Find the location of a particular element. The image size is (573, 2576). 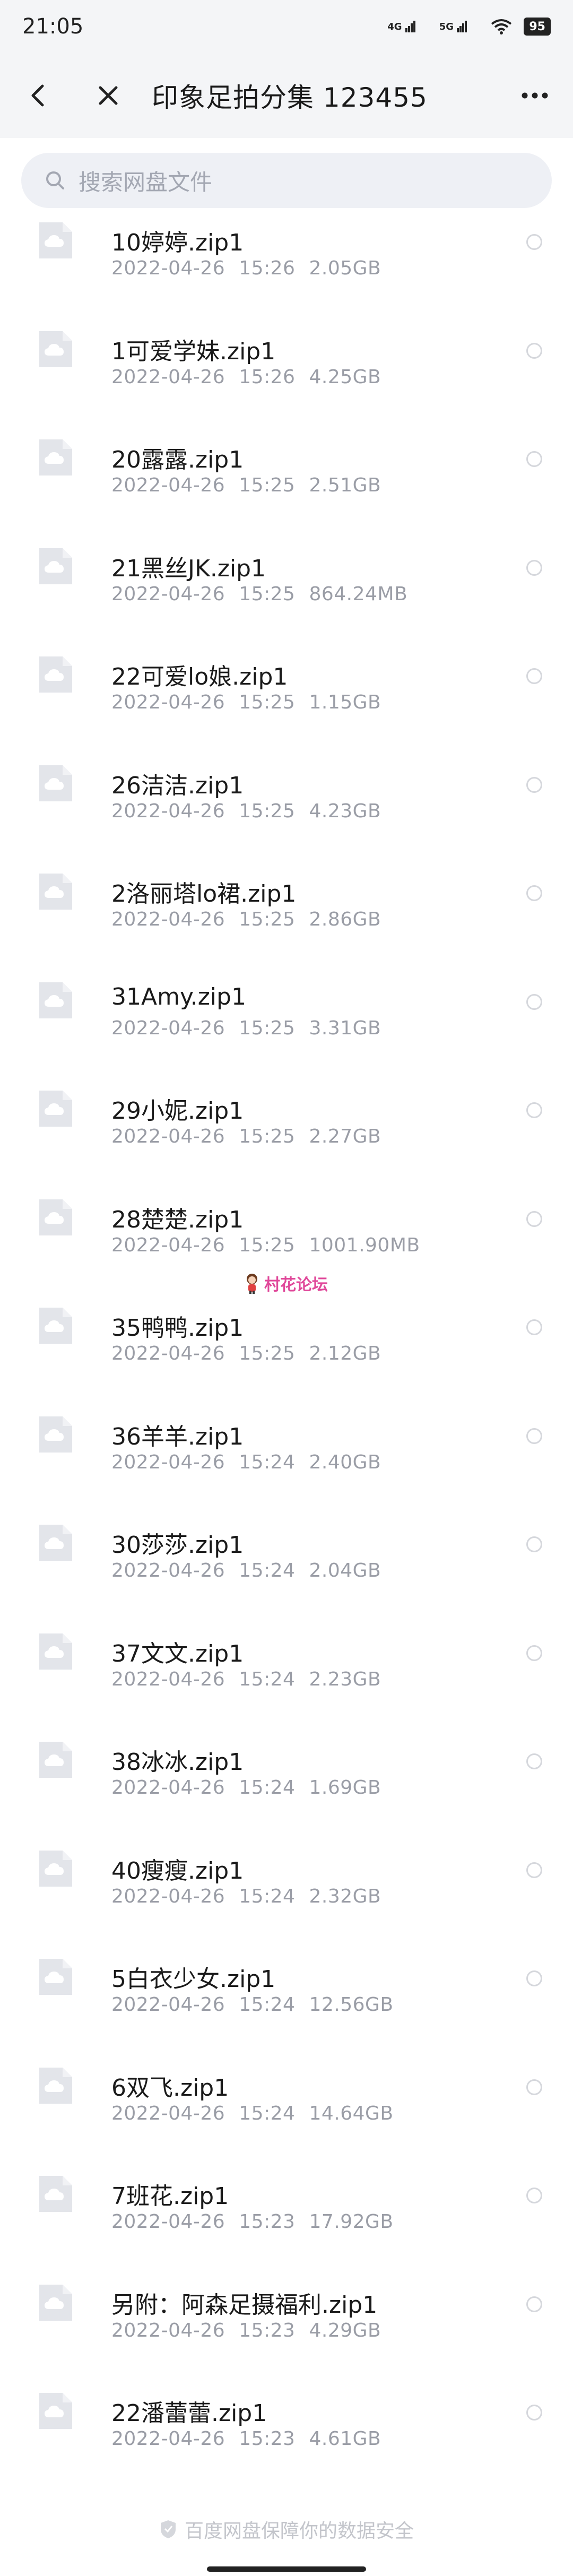

file-row: 另附：阿森足摄福利.zip1 2022-04-26 15:23 4.29GB is located at coordinates (286, 2321).